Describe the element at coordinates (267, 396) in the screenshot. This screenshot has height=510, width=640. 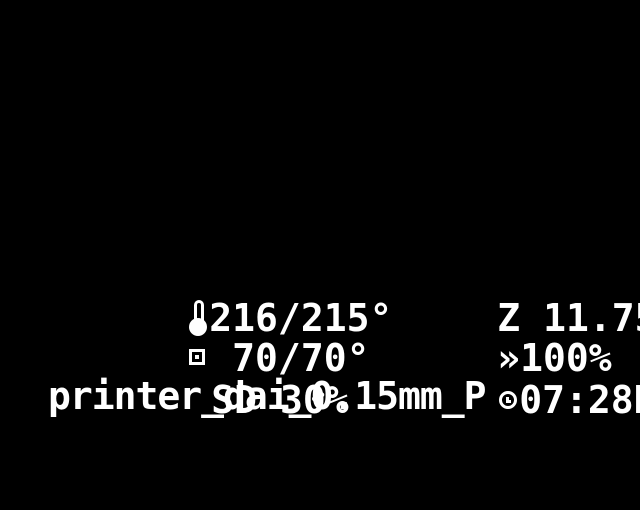
I see `status-message: printer_dai_0.15mm_P` at that location.